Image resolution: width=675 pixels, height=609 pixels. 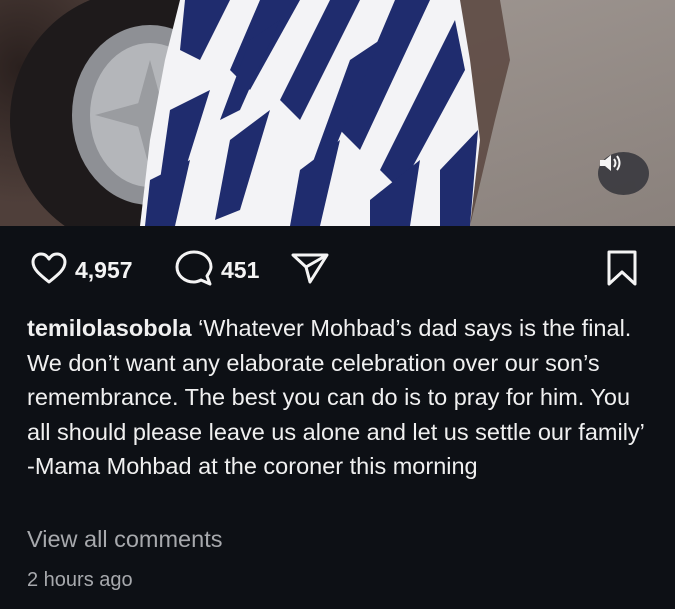 What do you see at coordinates (80, 580) in the screenshot?
I see `post-timestamp: 2 hours ago` at bounding box center [80, 580].